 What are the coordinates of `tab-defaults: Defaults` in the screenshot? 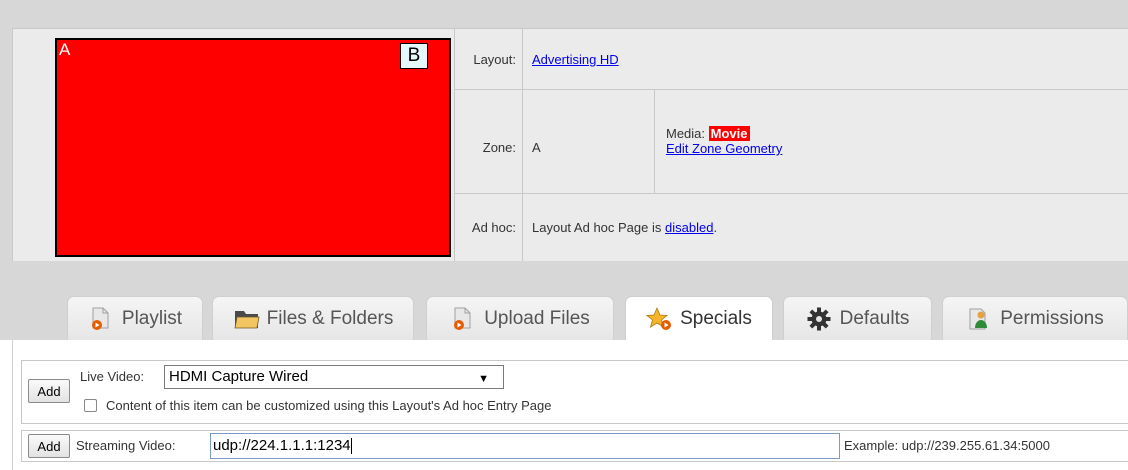 It's located at (857, 318).